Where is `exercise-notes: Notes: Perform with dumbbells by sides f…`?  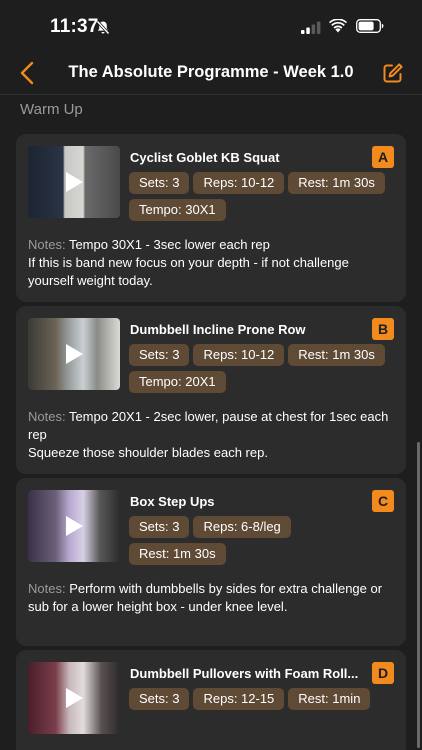 exercise-notes: Notes: Perform with dumbbells by sides f… is located at coordinates (211, 598).